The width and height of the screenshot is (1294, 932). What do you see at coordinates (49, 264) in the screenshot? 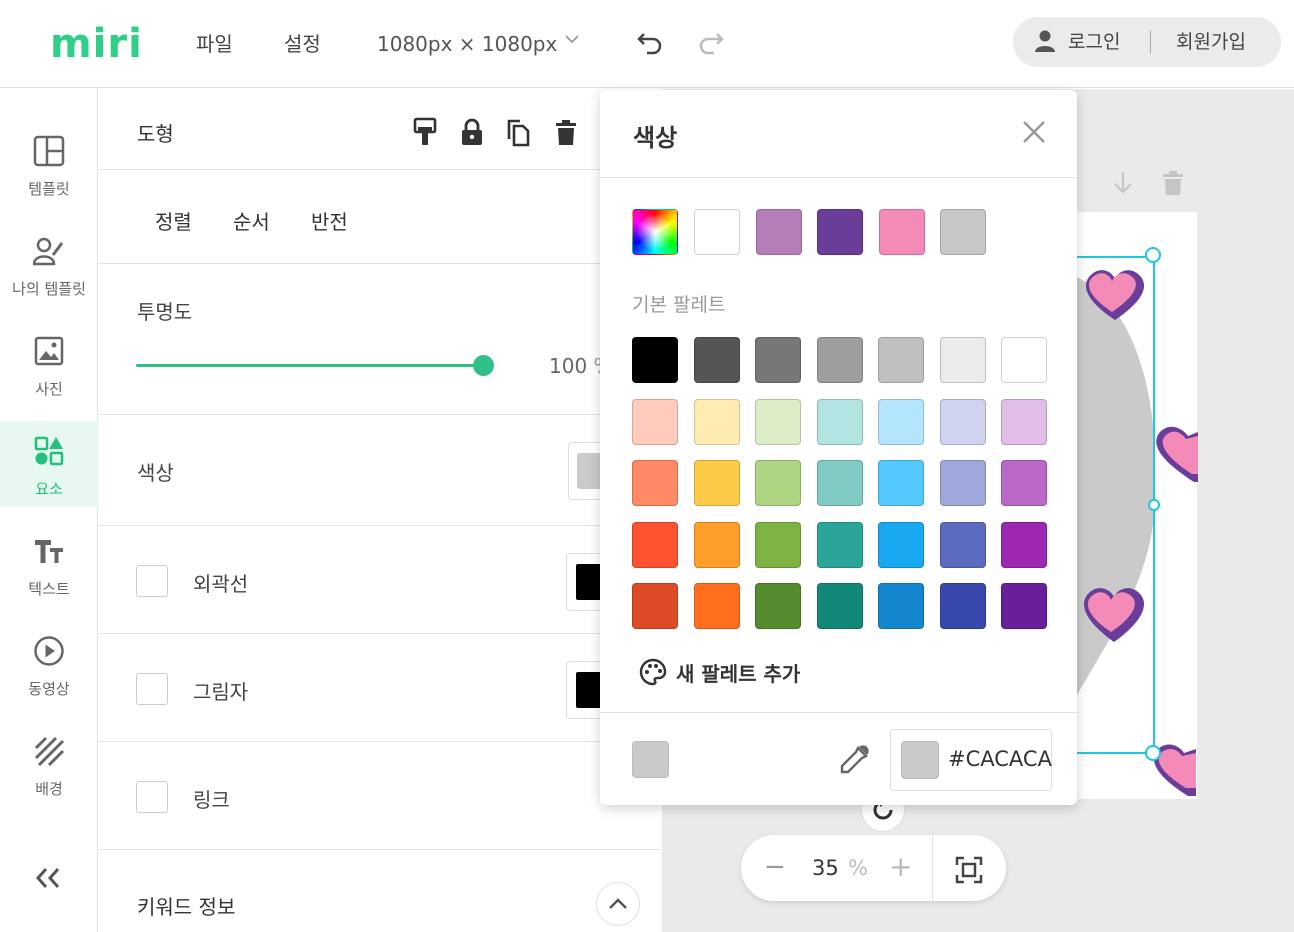
I see `nav-my-templates: 나의 템플릿` at bounding box center [49, 264].